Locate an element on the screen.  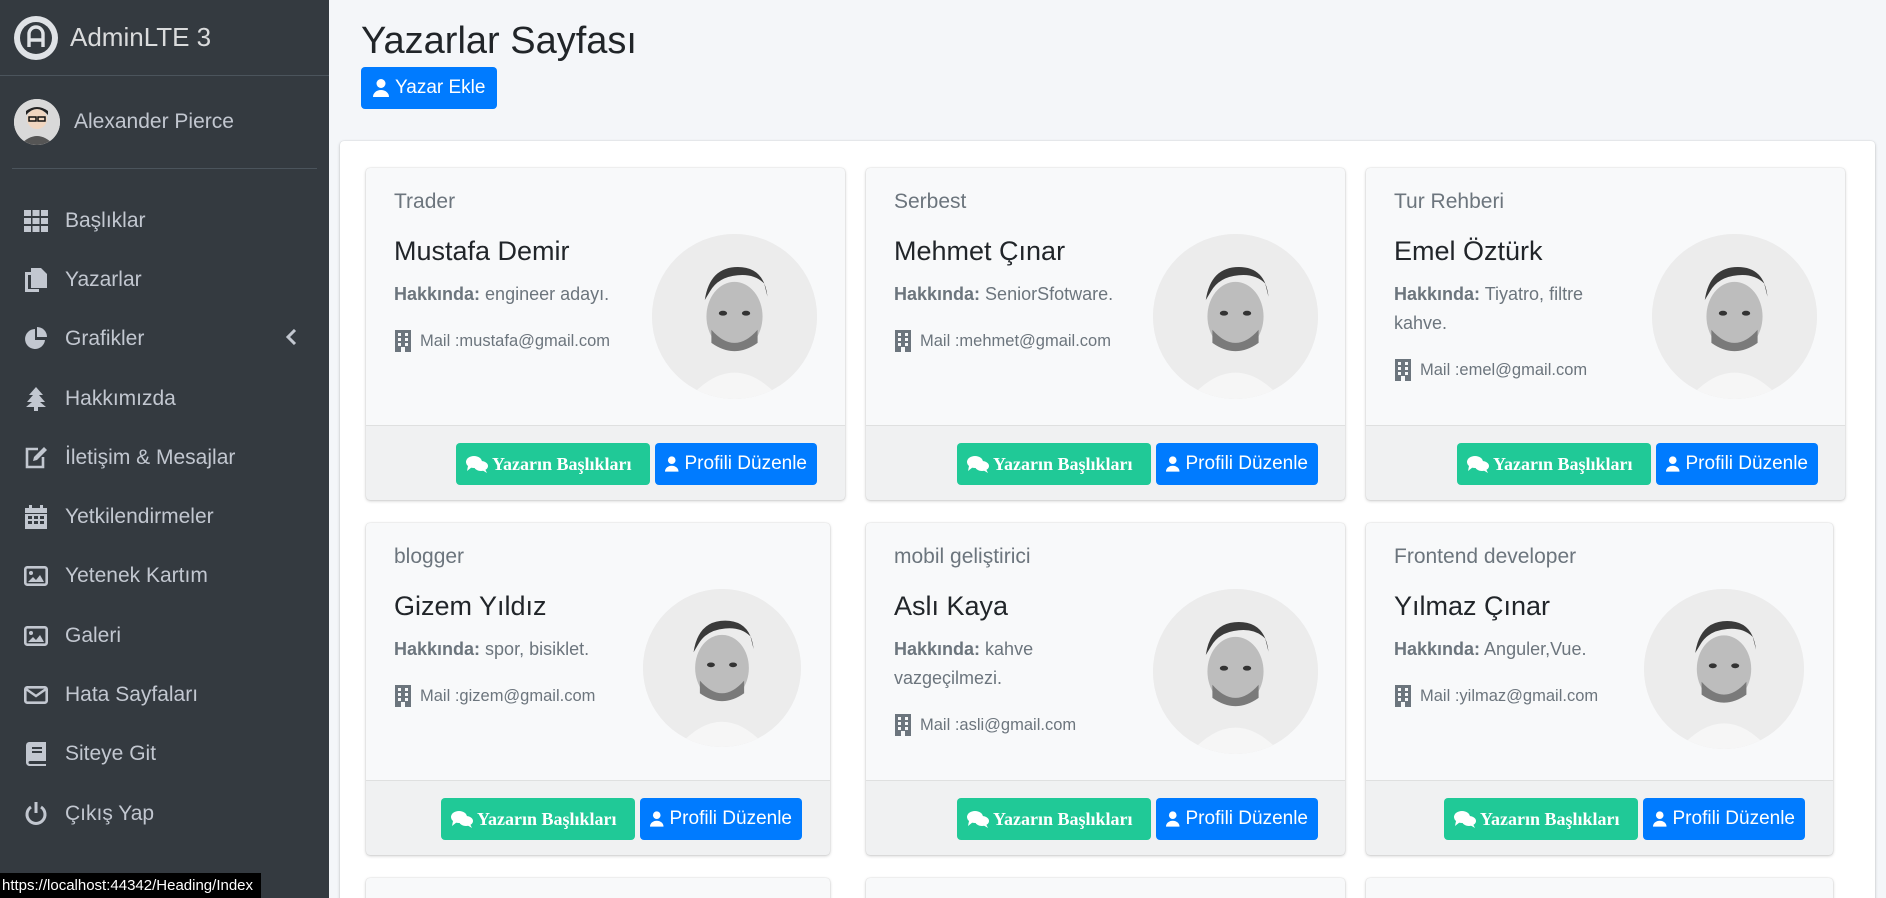
sidebar-item-iletisim: İletişim & Mesajlar is located at coordinates (164, 457).